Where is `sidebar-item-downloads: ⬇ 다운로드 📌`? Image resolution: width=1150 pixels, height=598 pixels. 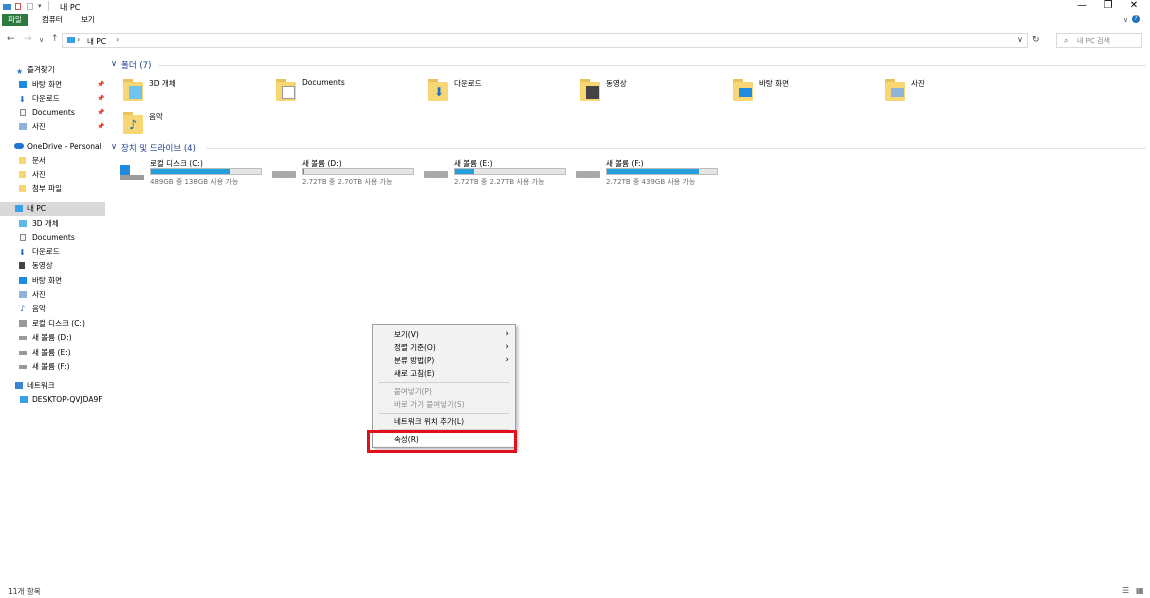
sidebar-item-downloads: ⬇ 다운로드 📌 is located at coordinates (52, 99).